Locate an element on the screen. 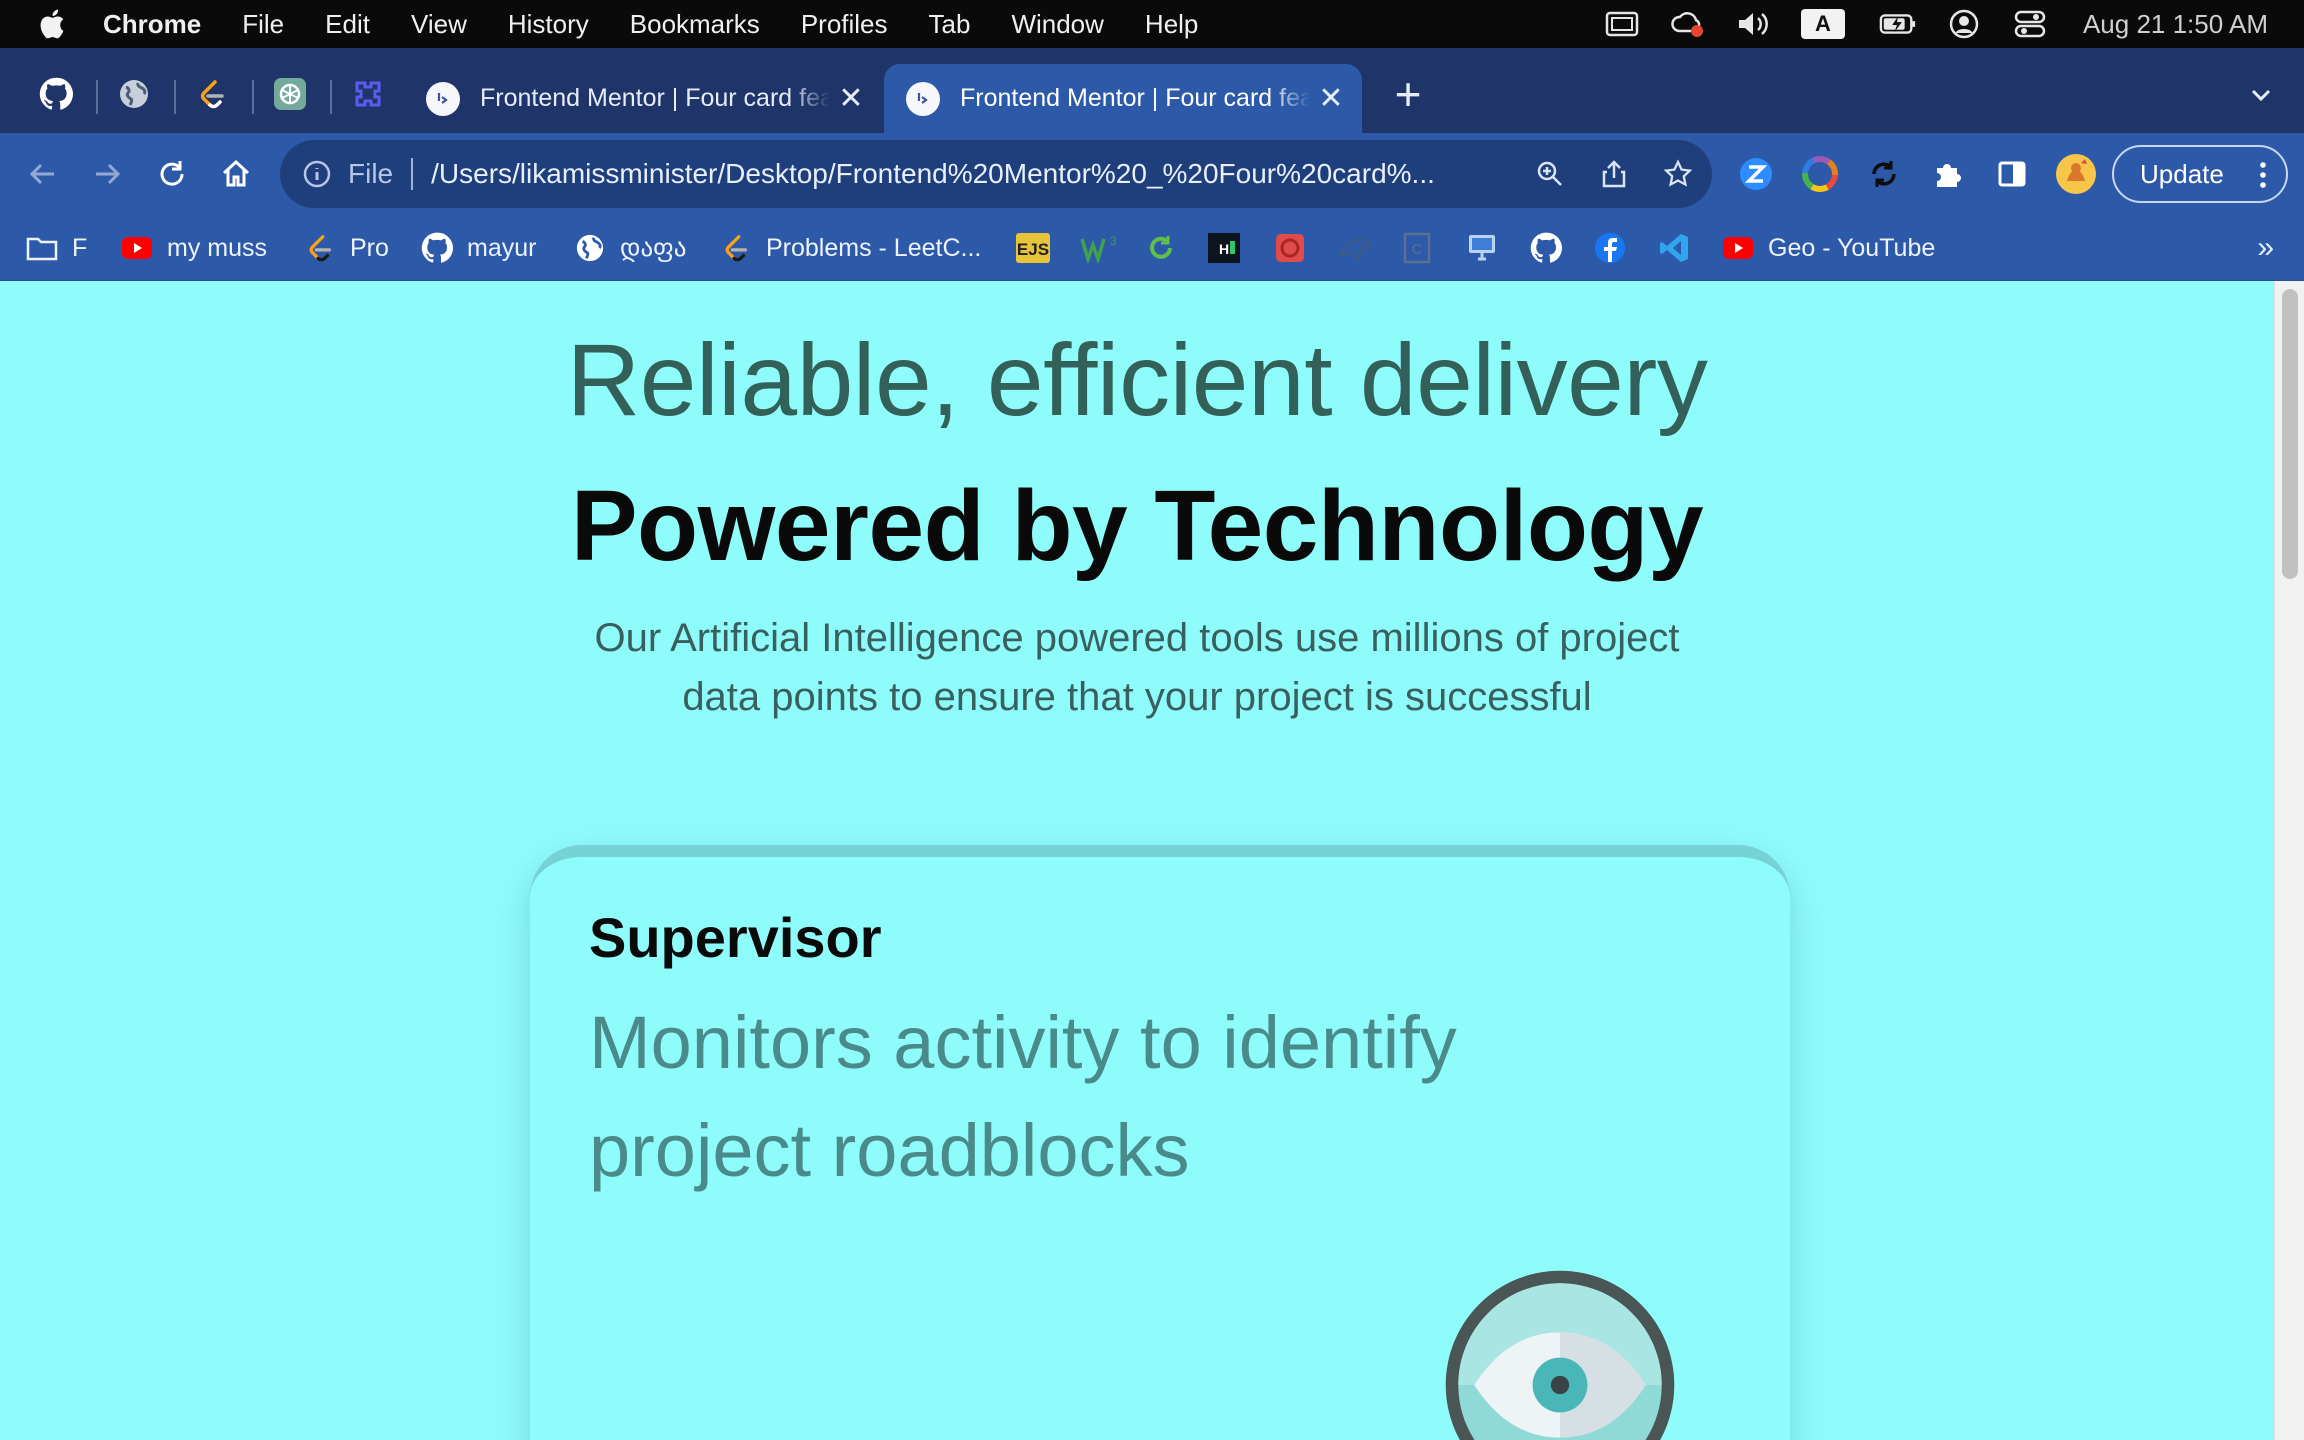 This screenshot has height=1440, width=2304. arrow-left-icon is located at coordinates (41, 174).